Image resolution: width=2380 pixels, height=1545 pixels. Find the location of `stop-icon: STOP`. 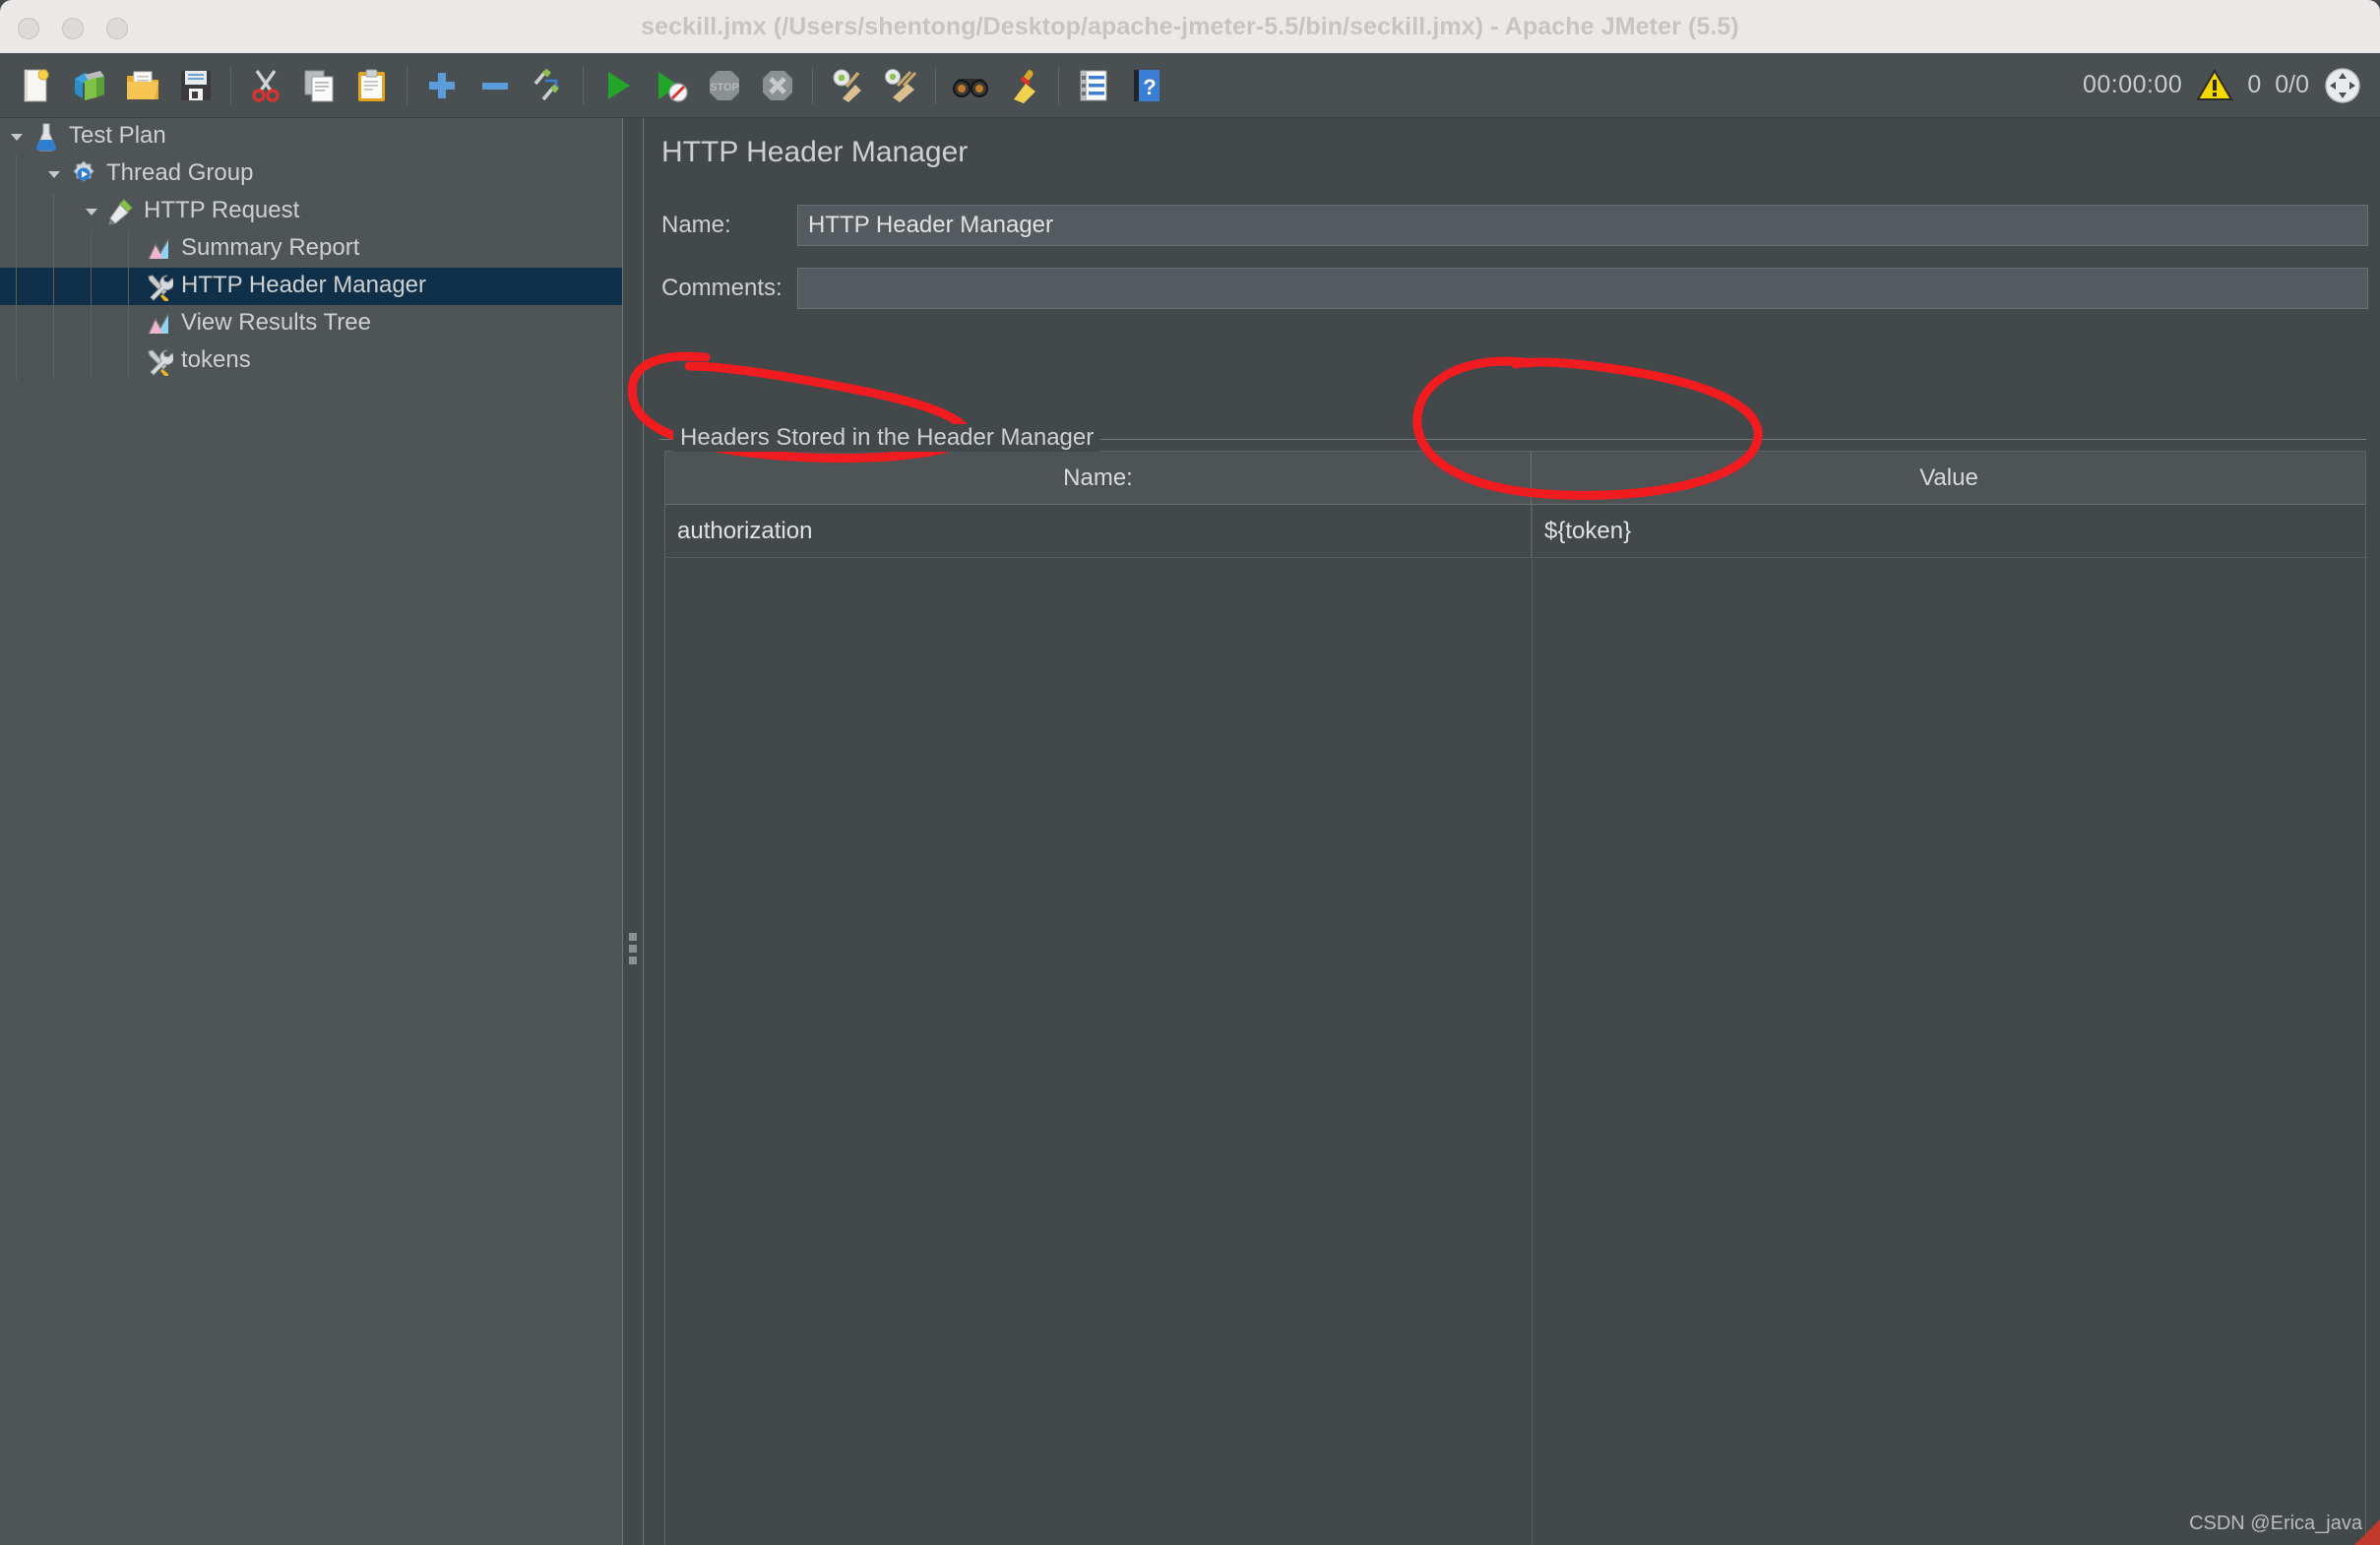

stop-icon: STOP is located at coordinates (724, 85).